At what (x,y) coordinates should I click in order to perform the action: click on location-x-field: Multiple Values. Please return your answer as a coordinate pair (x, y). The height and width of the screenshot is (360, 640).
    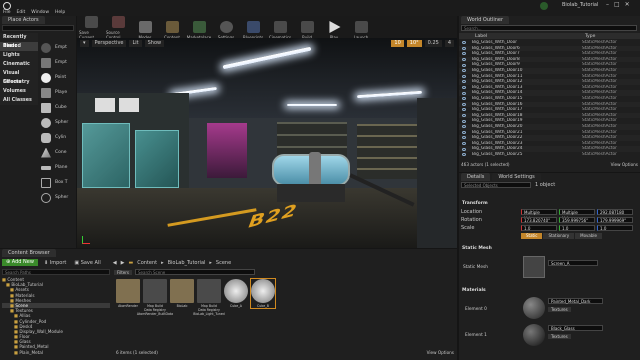
    Looking at the image, I should click on (539, 215).